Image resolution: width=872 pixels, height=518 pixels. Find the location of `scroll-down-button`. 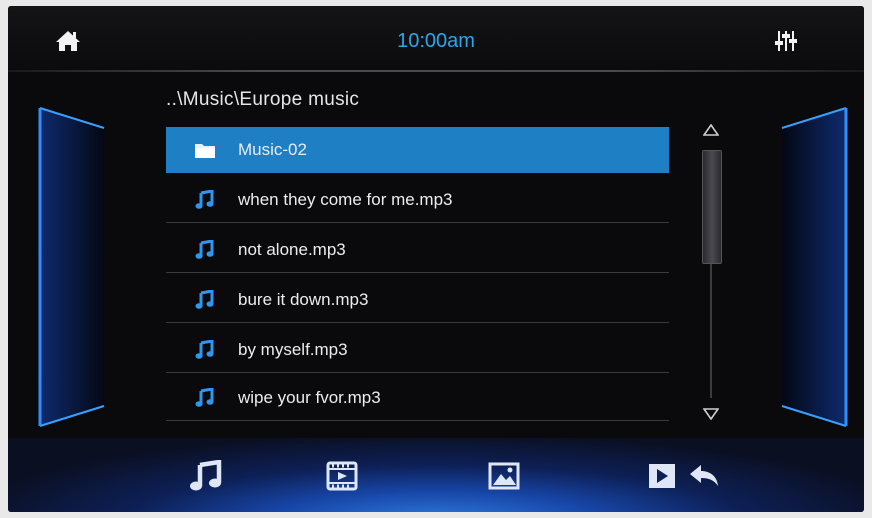

scroll-down-button is located at coordinates (711, 414).